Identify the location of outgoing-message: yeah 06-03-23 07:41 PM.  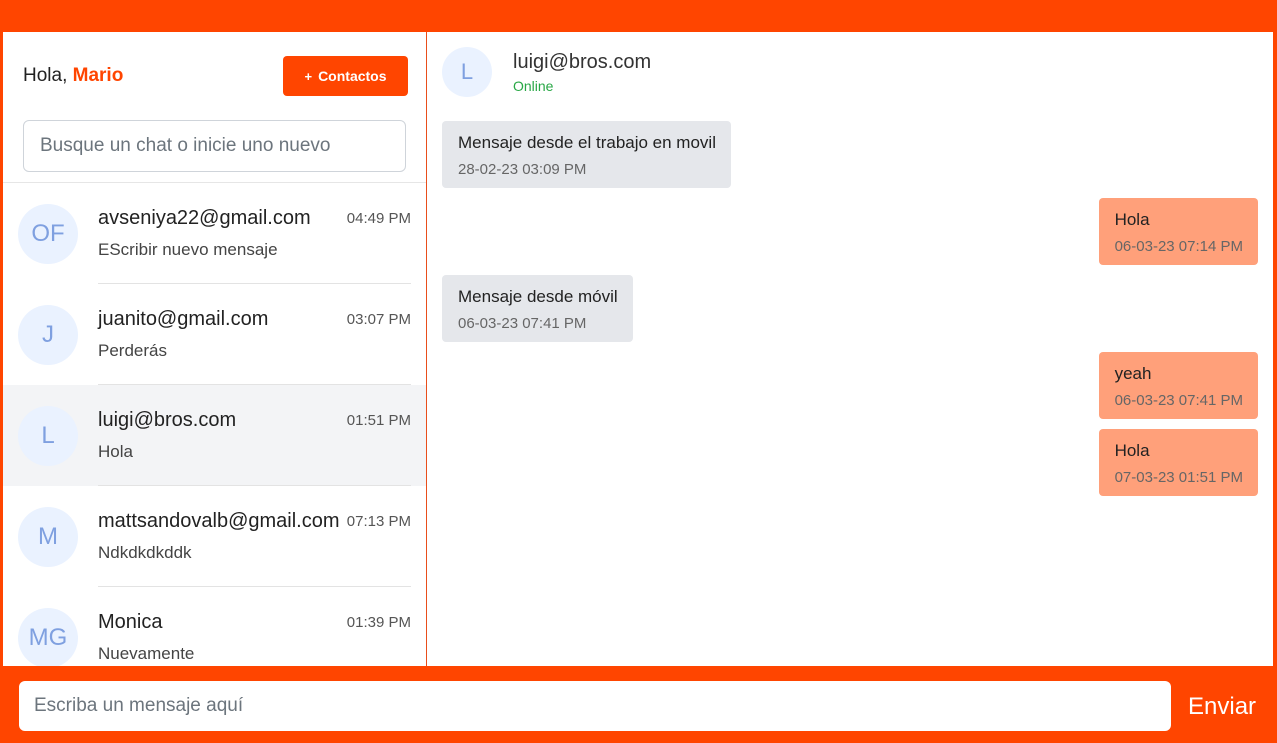
(1178, 385).